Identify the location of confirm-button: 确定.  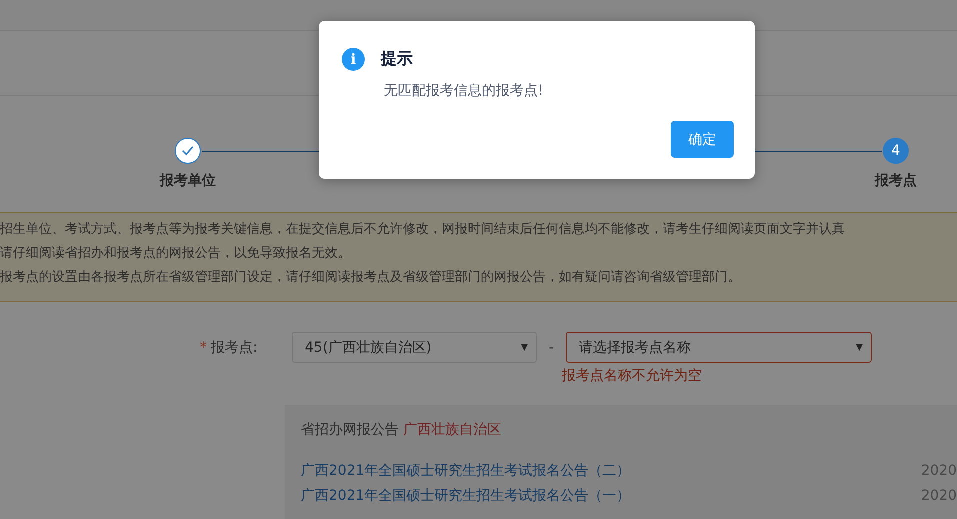
(702, 139).